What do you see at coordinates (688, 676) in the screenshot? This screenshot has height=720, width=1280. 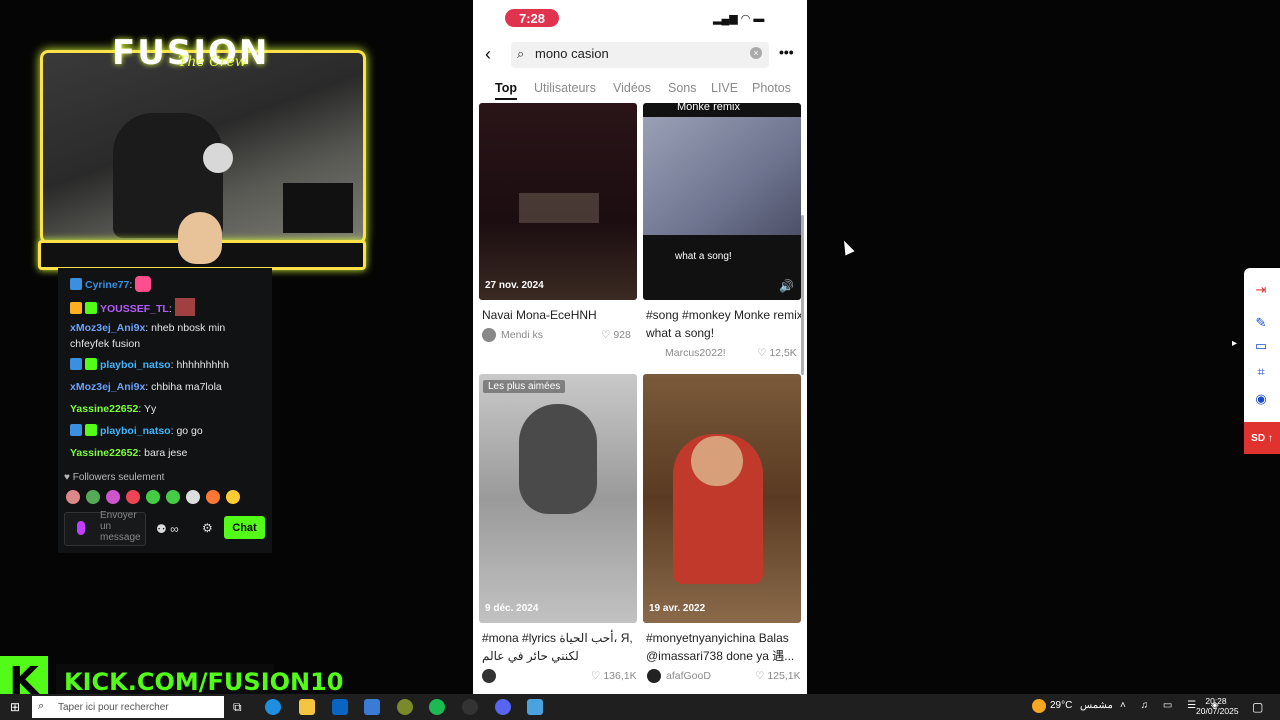 I see `video-author: afafGooD` at bounding box center [688, 676].